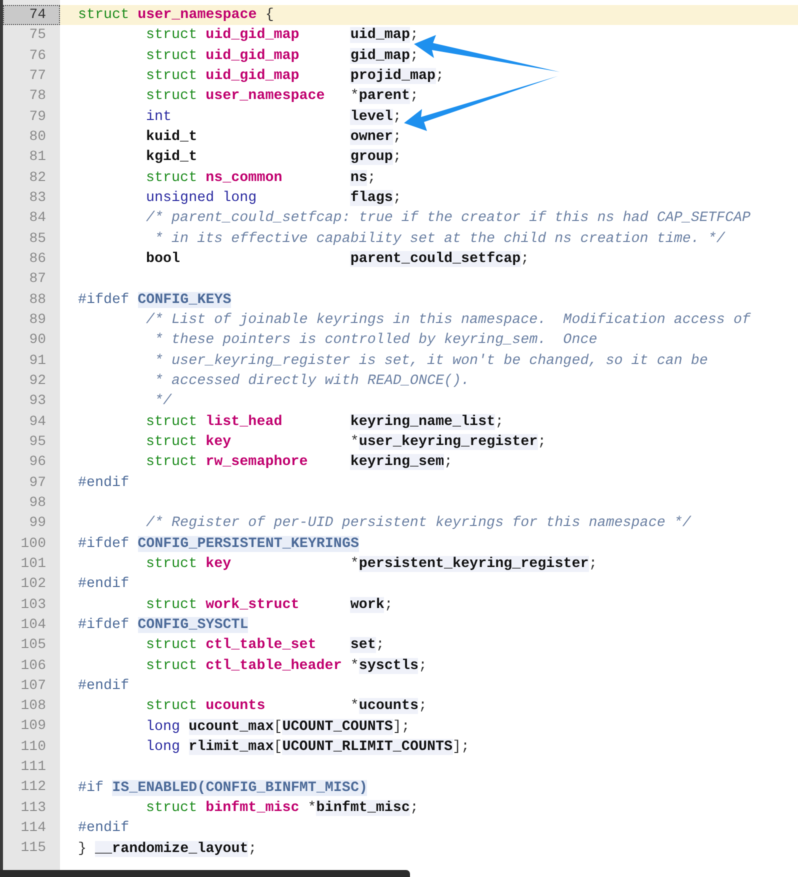 The image size is (798, 877). Describe the element at coordinates (33, 544) in the screenshot. I see `line-number: 100` at that location.